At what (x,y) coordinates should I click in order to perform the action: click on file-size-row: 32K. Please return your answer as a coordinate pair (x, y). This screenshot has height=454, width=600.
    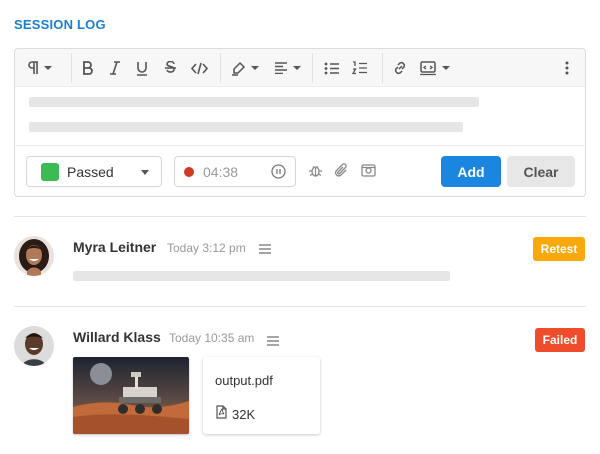
    Looking at the image, I should click on (235, 414).